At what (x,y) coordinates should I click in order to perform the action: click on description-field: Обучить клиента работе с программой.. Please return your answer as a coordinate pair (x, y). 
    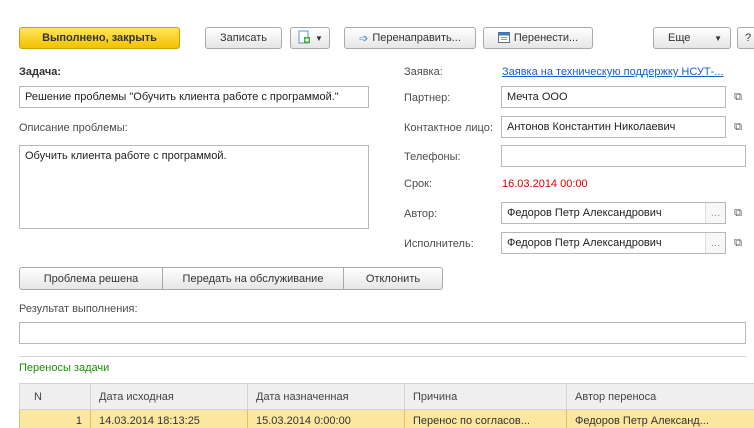
    Looking at the image, I should click on (194, 187).